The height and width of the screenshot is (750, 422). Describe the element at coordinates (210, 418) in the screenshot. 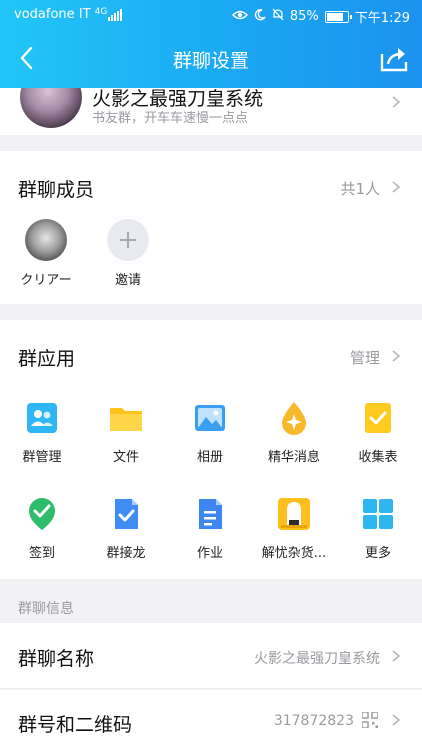

I see `album-icon` at that location.